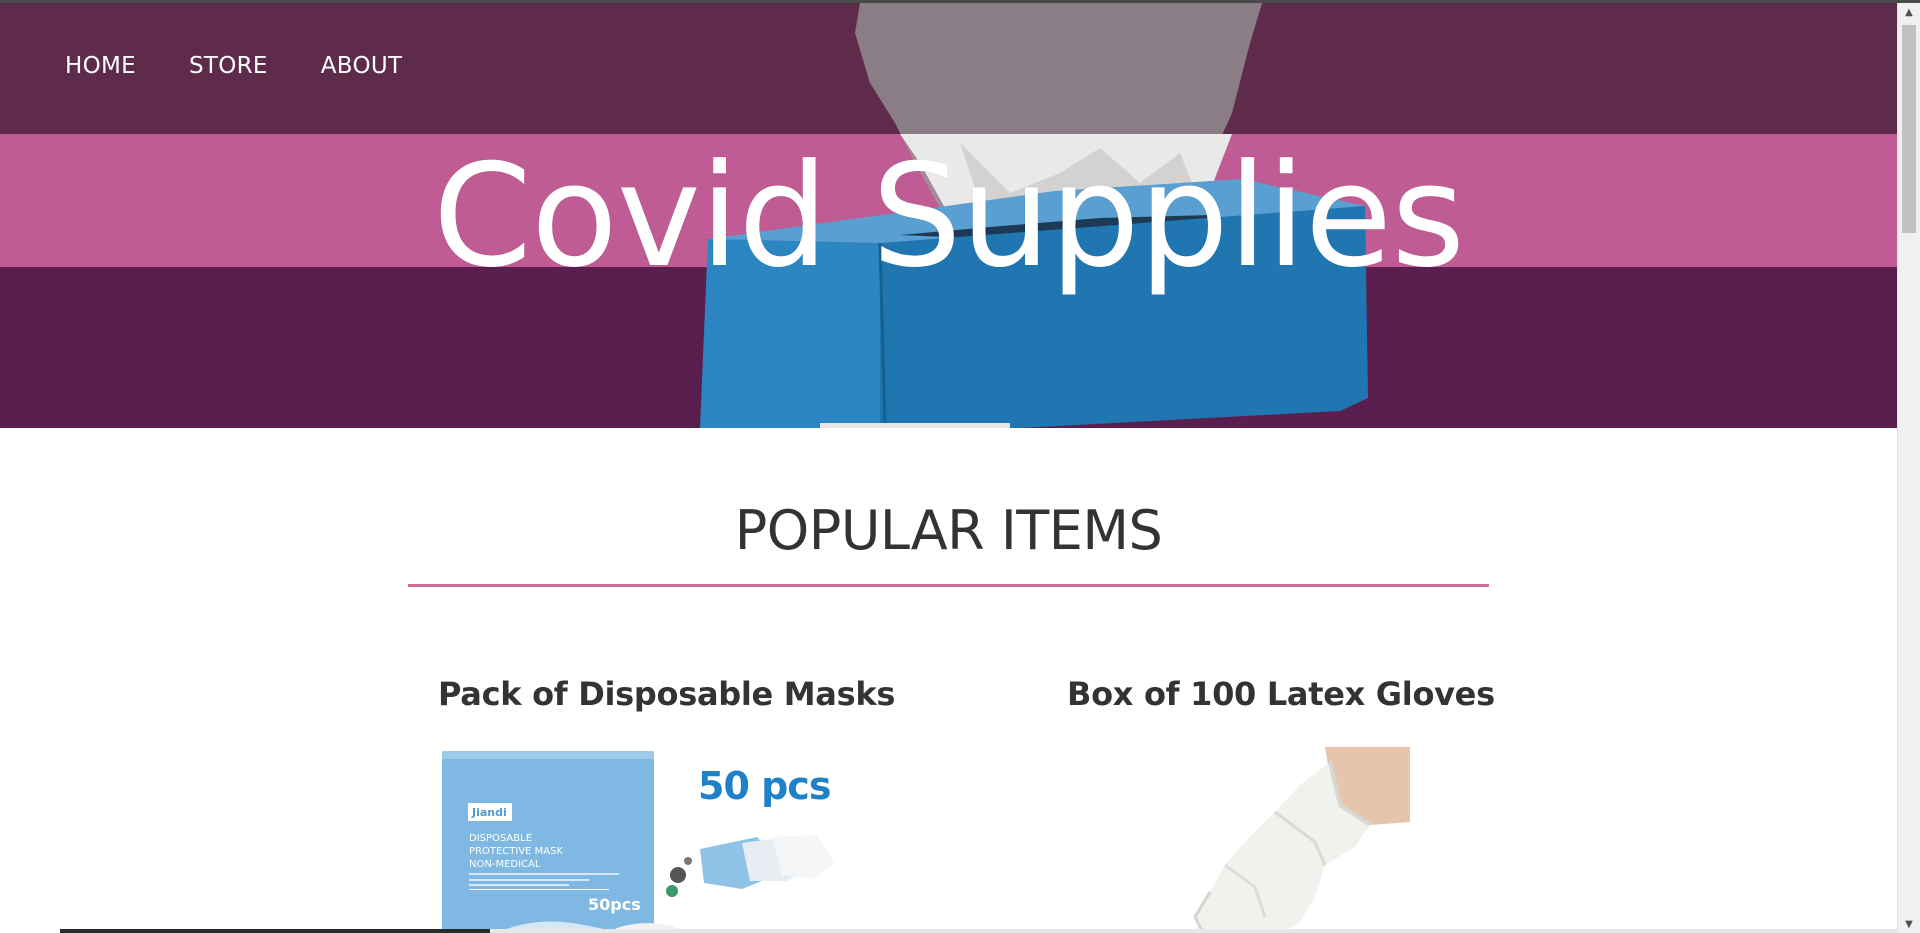 This screenshot has height=933, width=1920. I want to click on package-line-3: NON-MEDICAL, so click(505, 864).